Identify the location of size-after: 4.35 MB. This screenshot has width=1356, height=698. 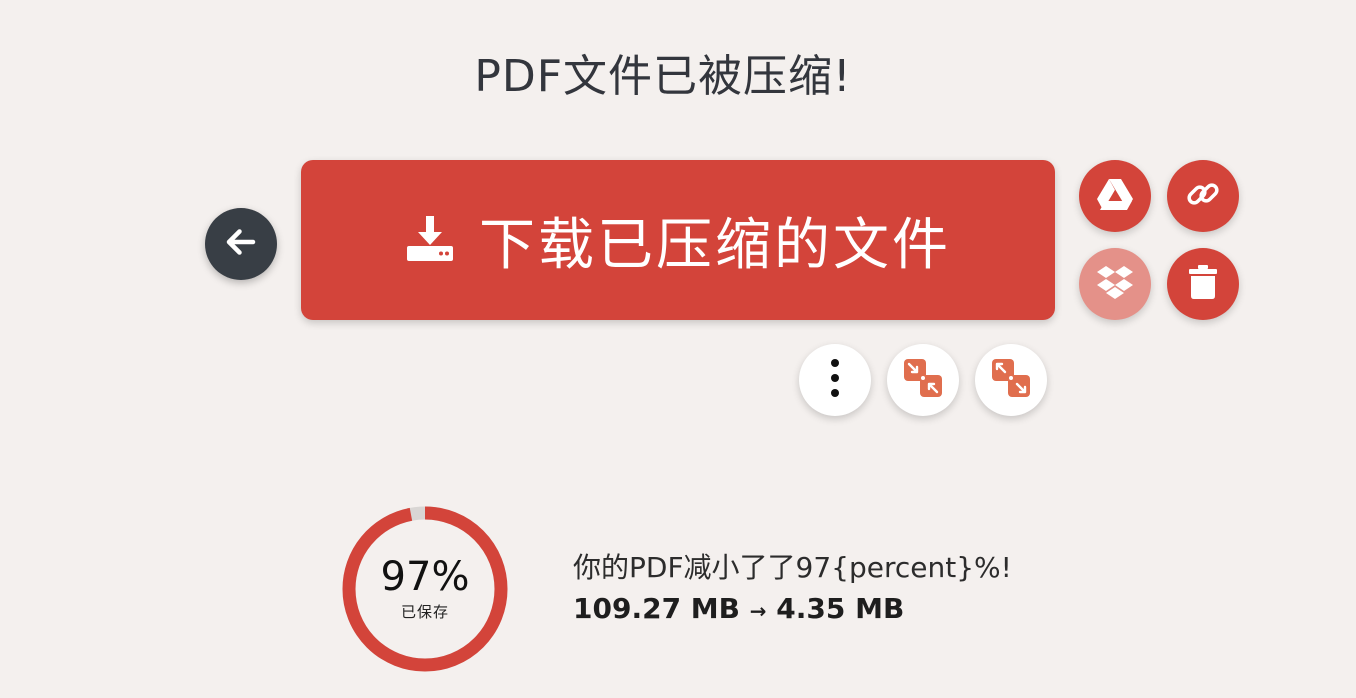
(840, 608).